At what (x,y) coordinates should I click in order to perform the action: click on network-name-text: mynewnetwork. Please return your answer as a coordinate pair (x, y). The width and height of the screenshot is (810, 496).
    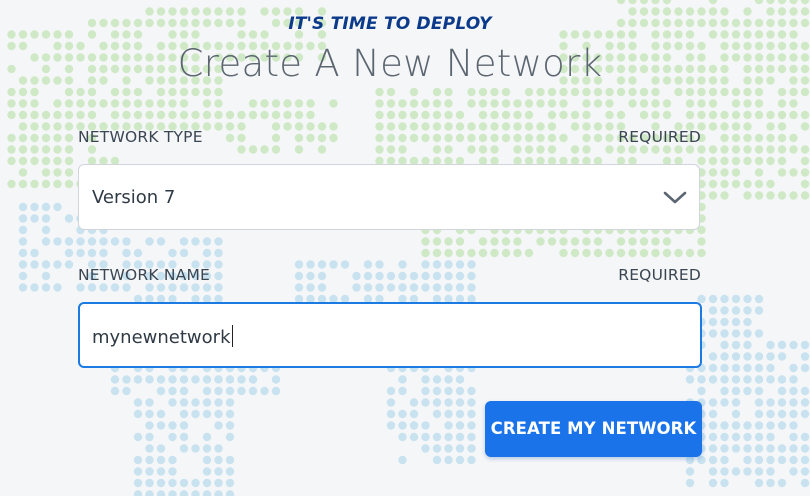
    Looking at the image, I should click on (161, 337).